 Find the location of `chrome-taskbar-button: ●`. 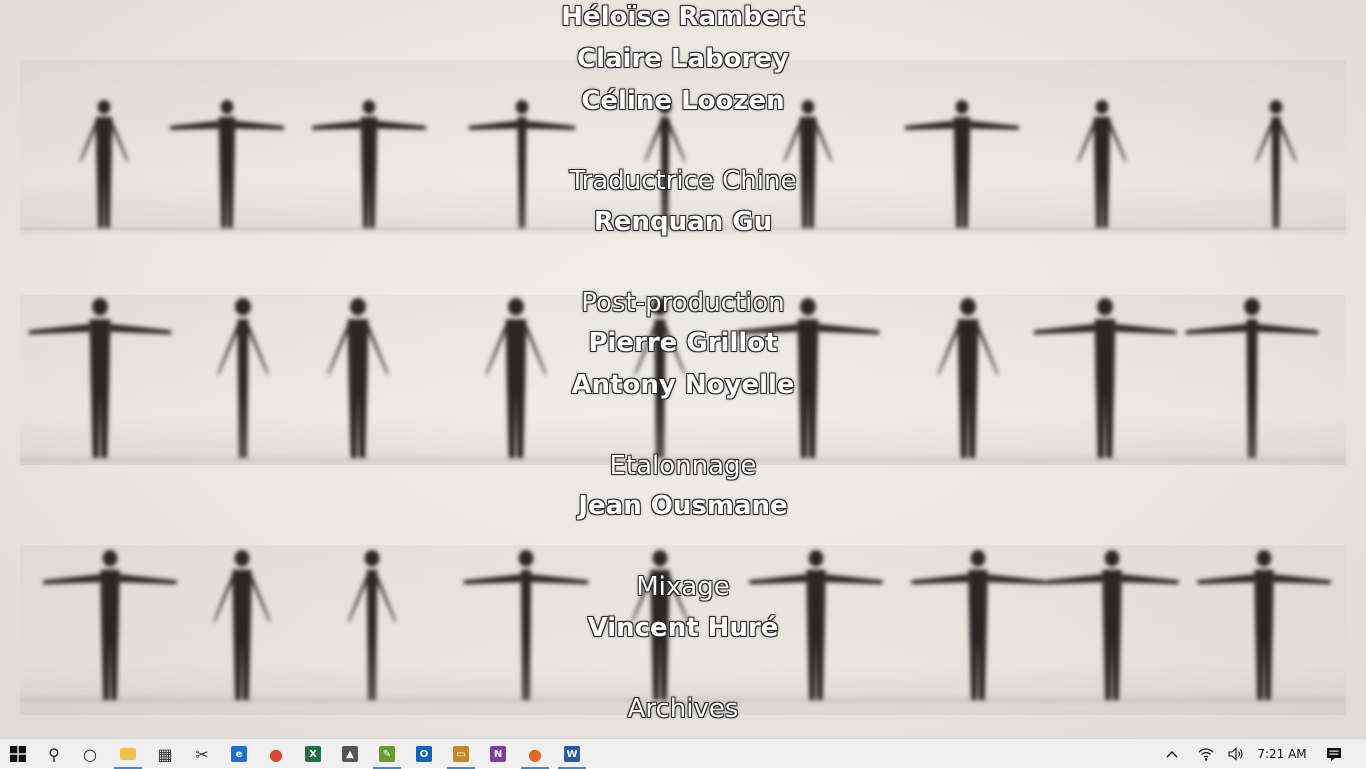

chrome-taskbar-button: ● is located at coordinates (276, 754).